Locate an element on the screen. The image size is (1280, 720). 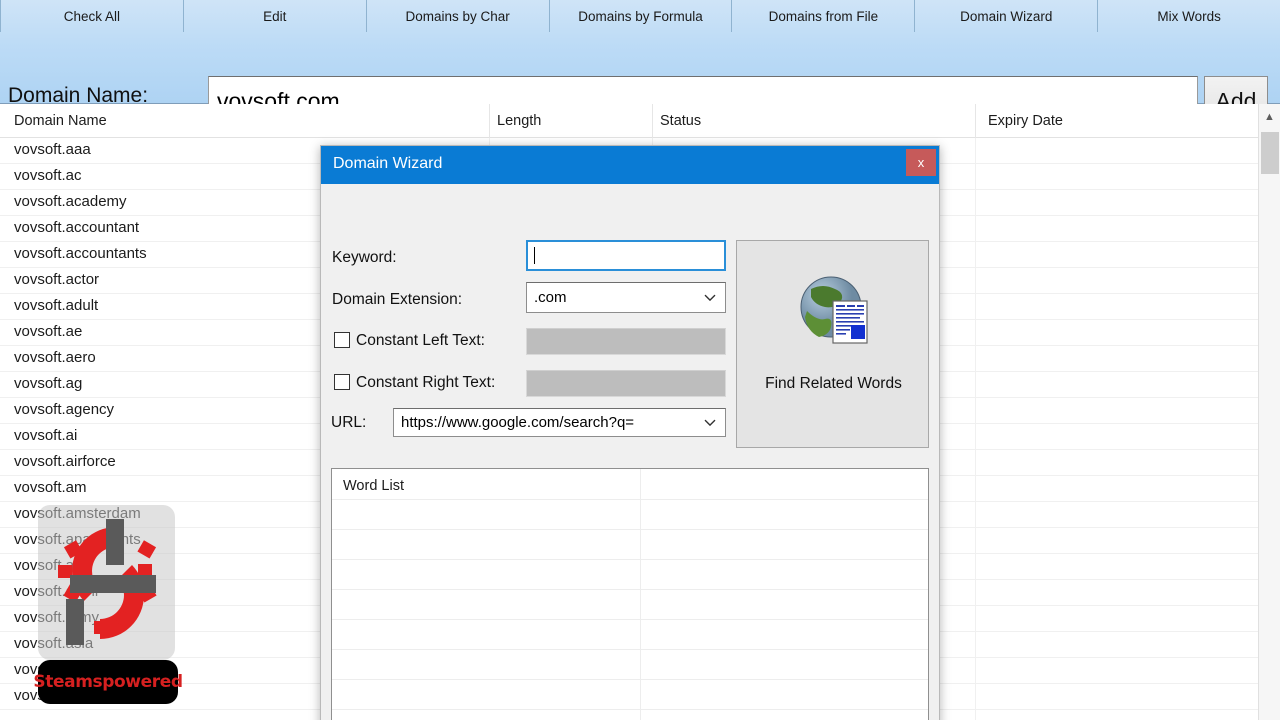
domain-name-cell: vovsoft.agency is located at coordinates (64, 409).